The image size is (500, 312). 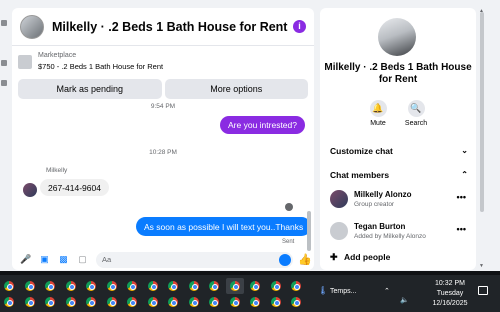 I want to click on mute-label: Mute, so click(x=378, y=123).